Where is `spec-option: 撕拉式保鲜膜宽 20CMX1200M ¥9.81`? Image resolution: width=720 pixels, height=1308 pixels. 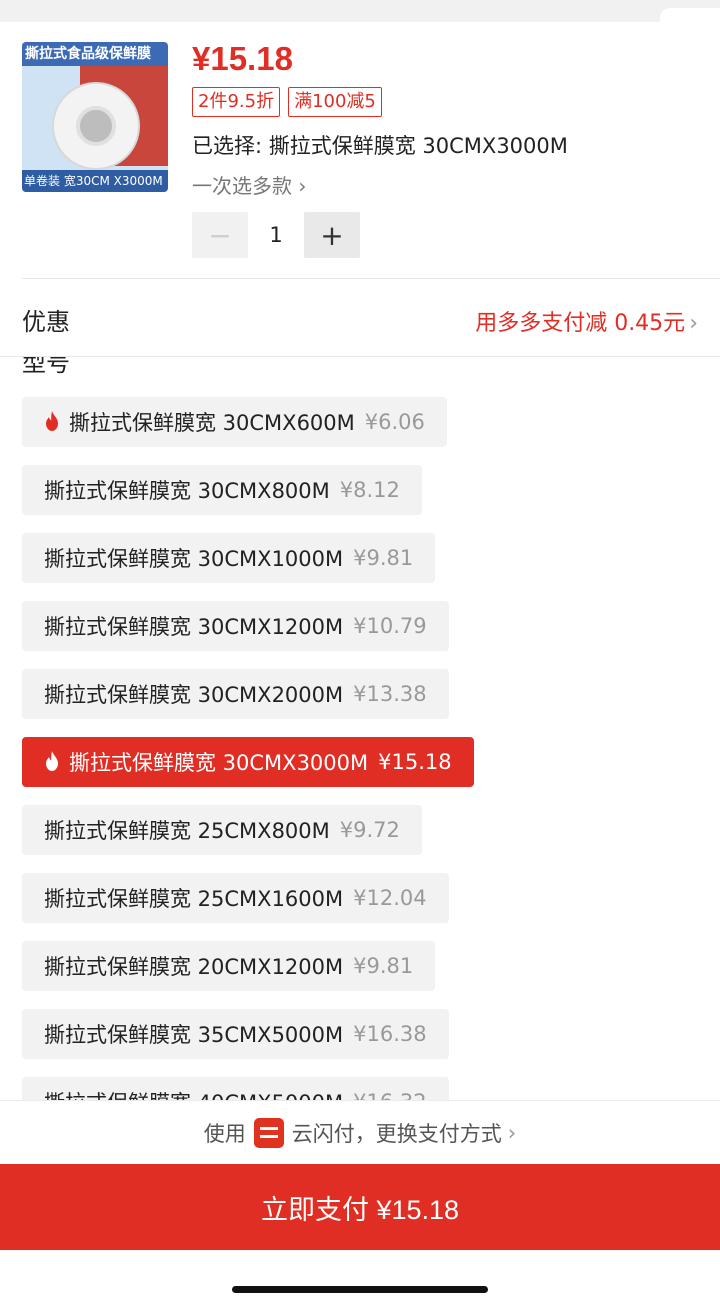 spec-option: 撕拉式保鲜膜宽 20CMX1200M ¥9.81 is located at coordinates (229, 966).